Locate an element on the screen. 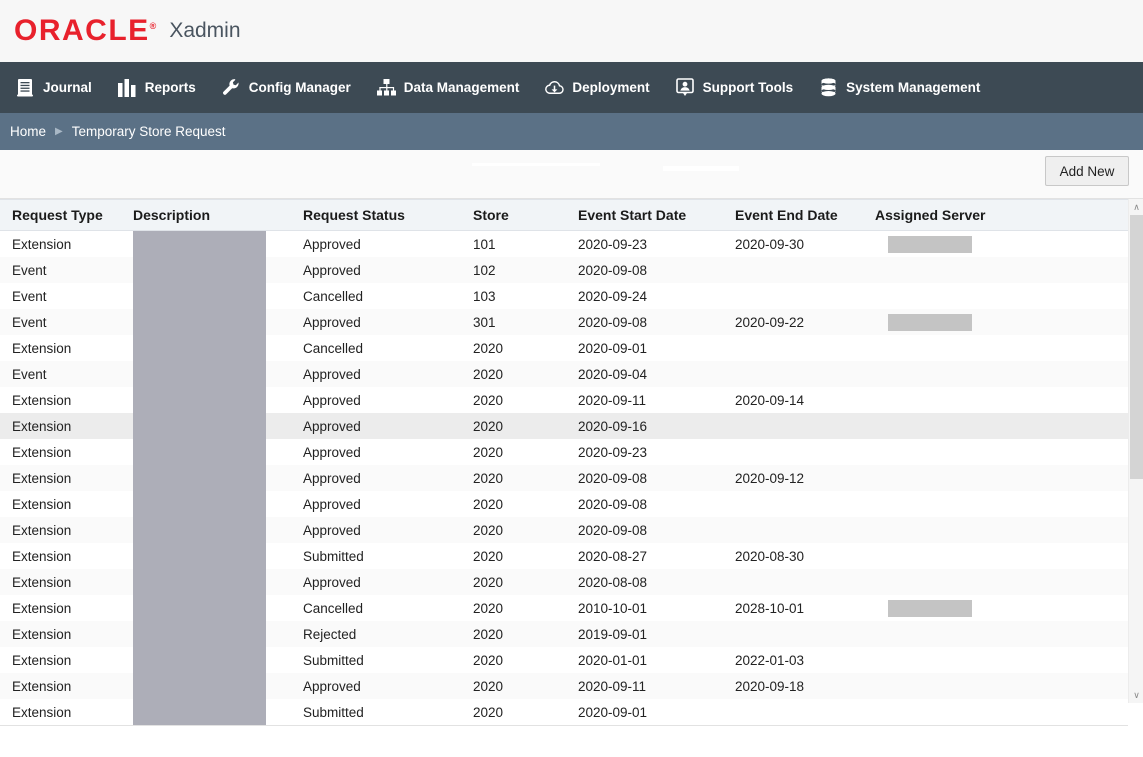 The width and height of the screenshot is (1143, 757). assigned-server-redaction-block is located at coordinates (930, 244).